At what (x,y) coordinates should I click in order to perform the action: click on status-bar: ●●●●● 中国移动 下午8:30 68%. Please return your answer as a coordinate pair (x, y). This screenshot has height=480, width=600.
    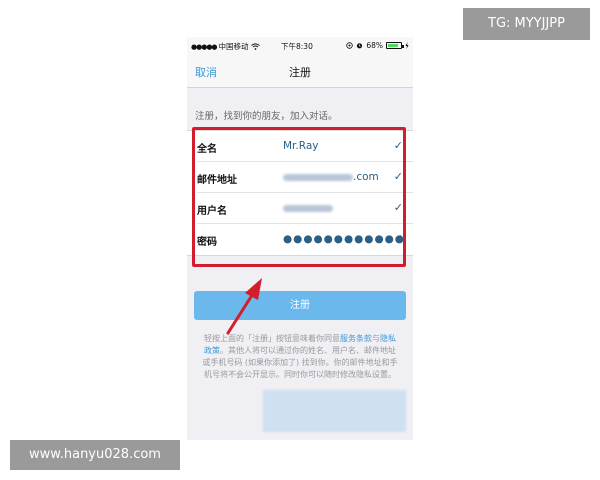
    Looking at the image, I should click on (300, 46).